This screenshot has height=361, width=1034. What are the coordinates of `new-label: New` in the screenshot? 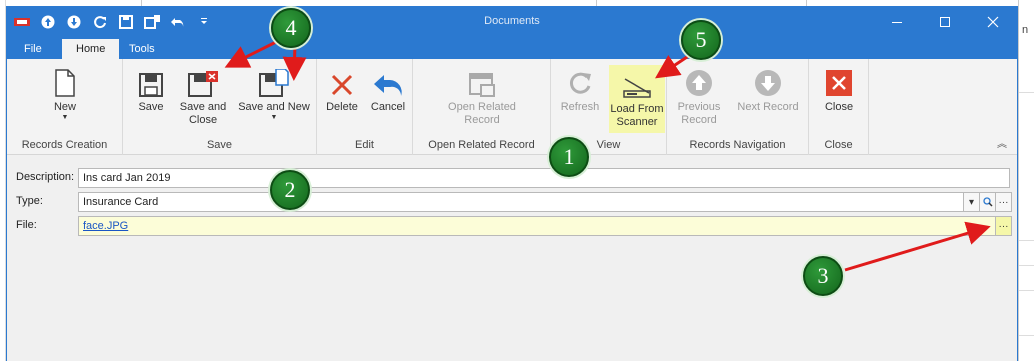 It's located at (64, 107).